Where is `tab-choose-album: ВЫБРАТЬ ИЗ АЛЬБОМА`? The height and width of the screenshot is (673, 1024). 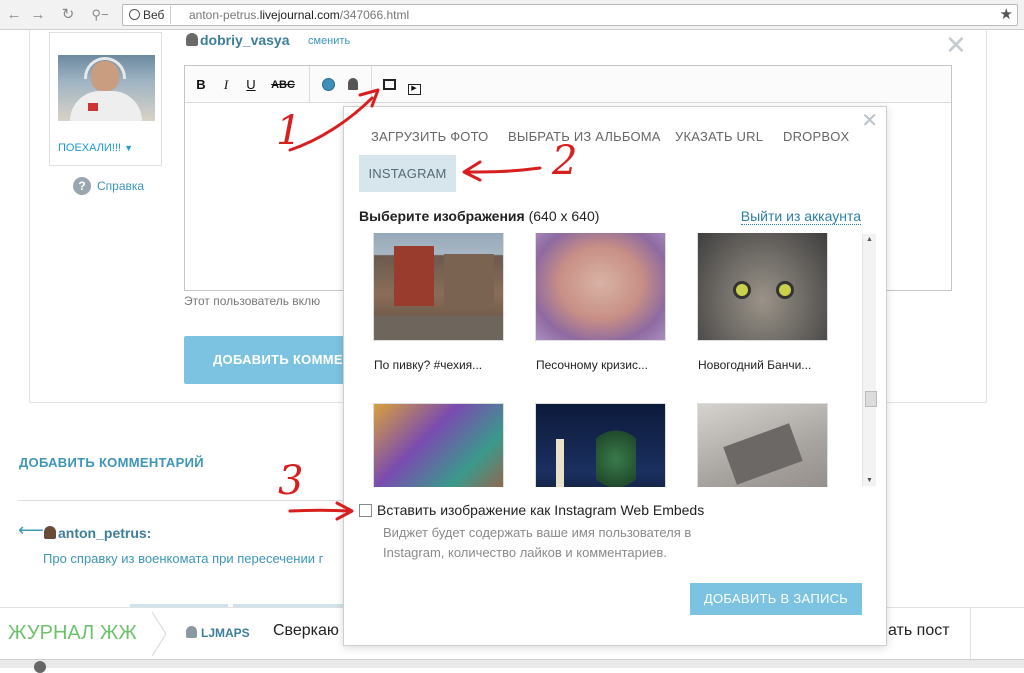 tab-choose-album: ВЫБРАТЬ ИЗ АЛЬБОМА is located at coordinates (584, 136).